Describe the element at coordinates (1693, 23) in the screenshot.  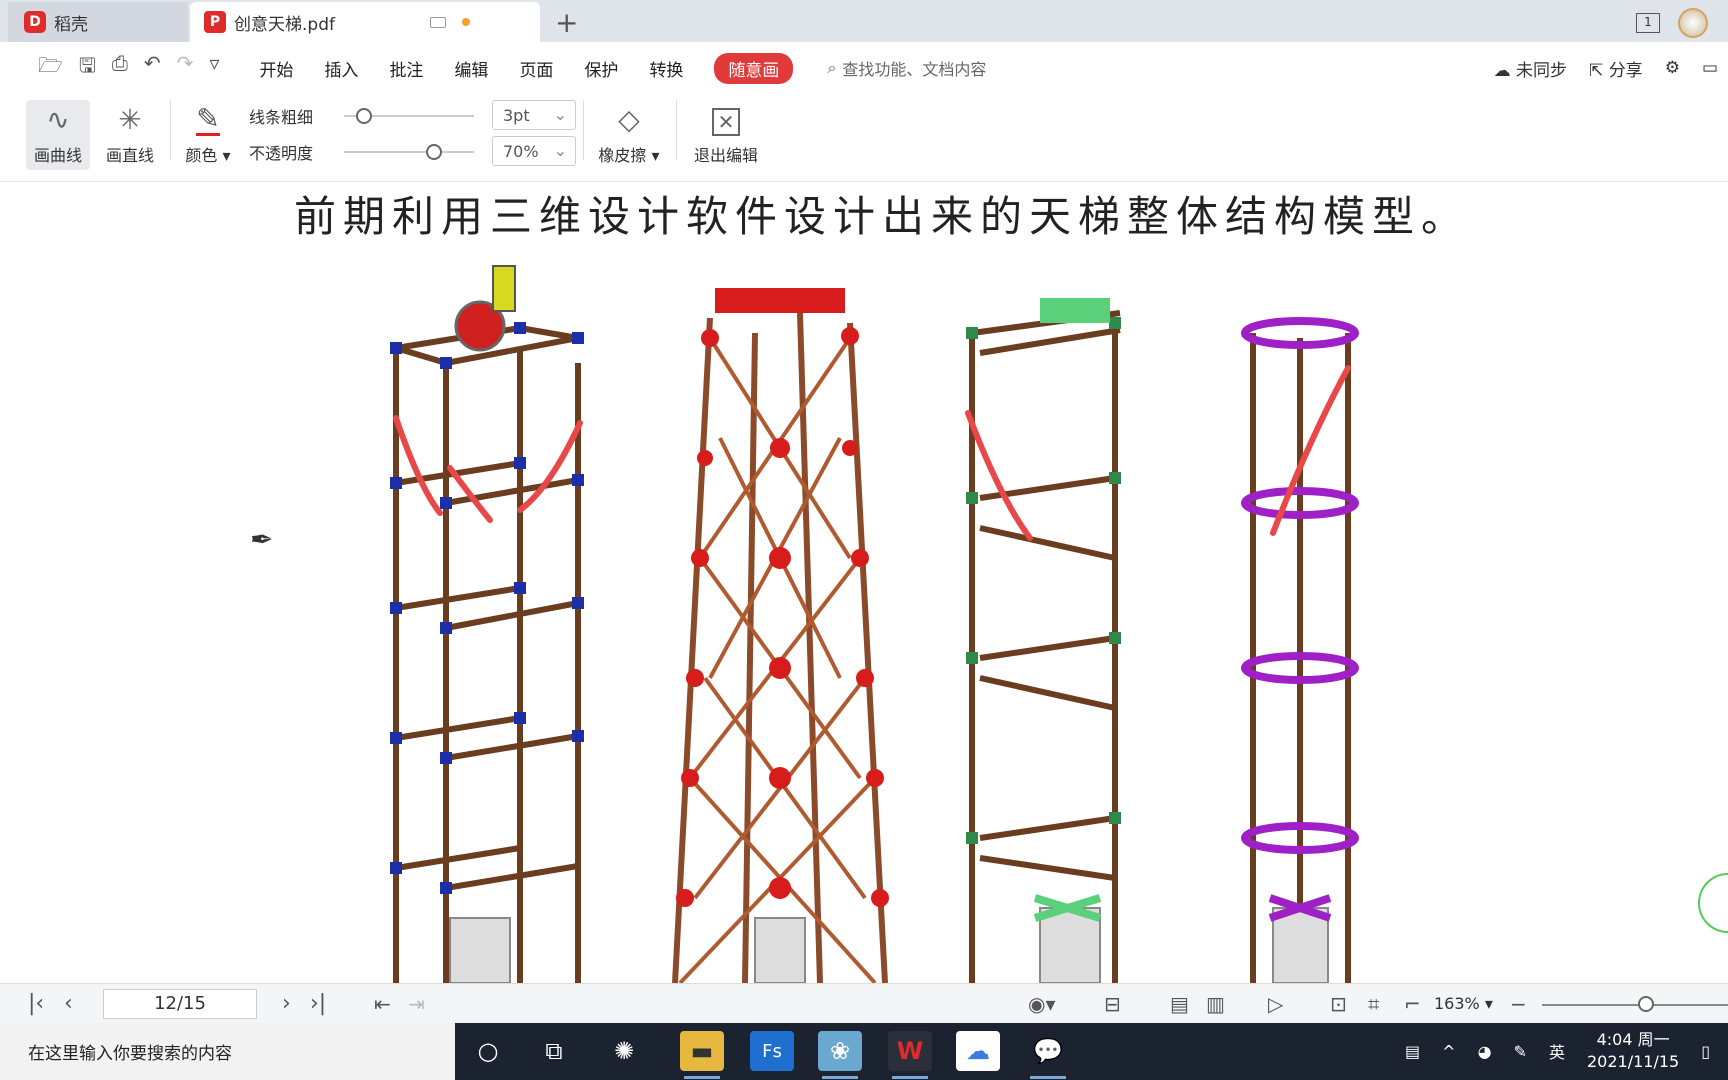
I see `avatar` at that location.